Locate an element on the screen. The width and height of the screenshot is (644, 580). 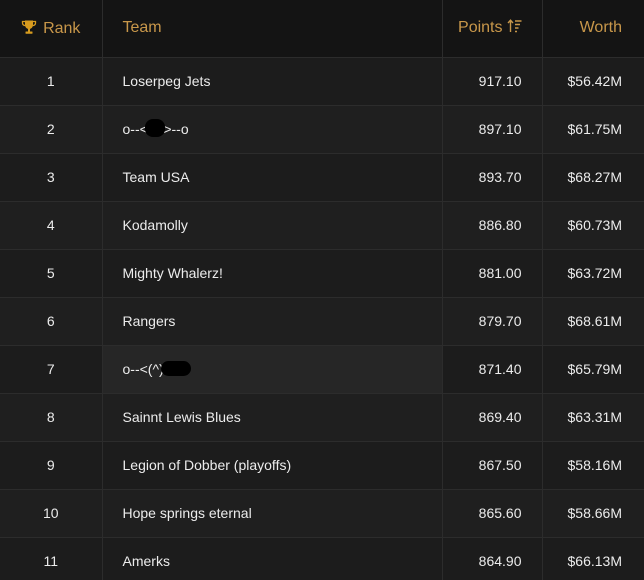
worth-column-header: Worth is located at coordinates (593, 29).